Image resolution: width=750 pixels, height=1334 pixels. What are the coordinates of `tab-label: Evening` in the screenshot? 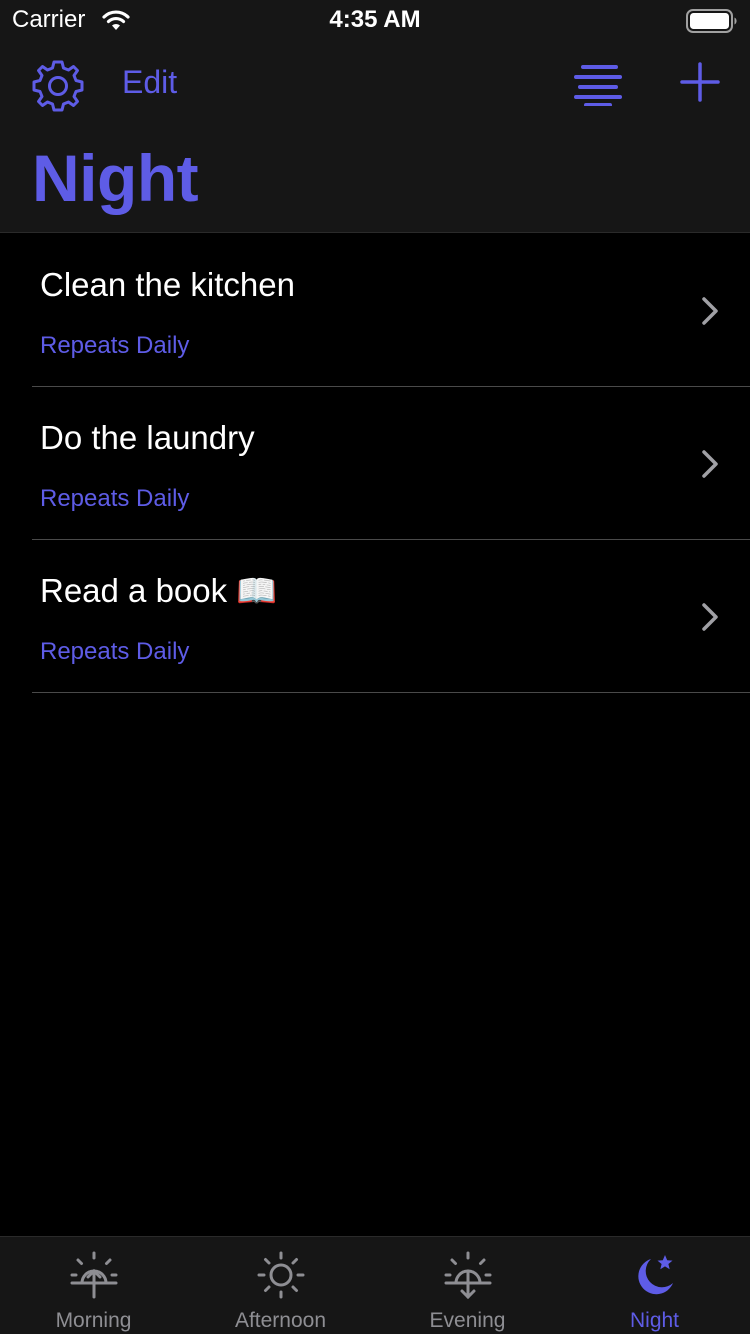 It's located at (467, 1320).